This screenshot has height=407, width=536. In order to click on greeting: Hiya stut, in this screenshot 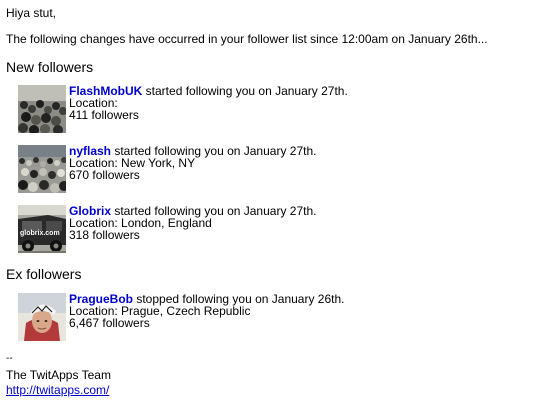, I will do `click(31, 13)`.